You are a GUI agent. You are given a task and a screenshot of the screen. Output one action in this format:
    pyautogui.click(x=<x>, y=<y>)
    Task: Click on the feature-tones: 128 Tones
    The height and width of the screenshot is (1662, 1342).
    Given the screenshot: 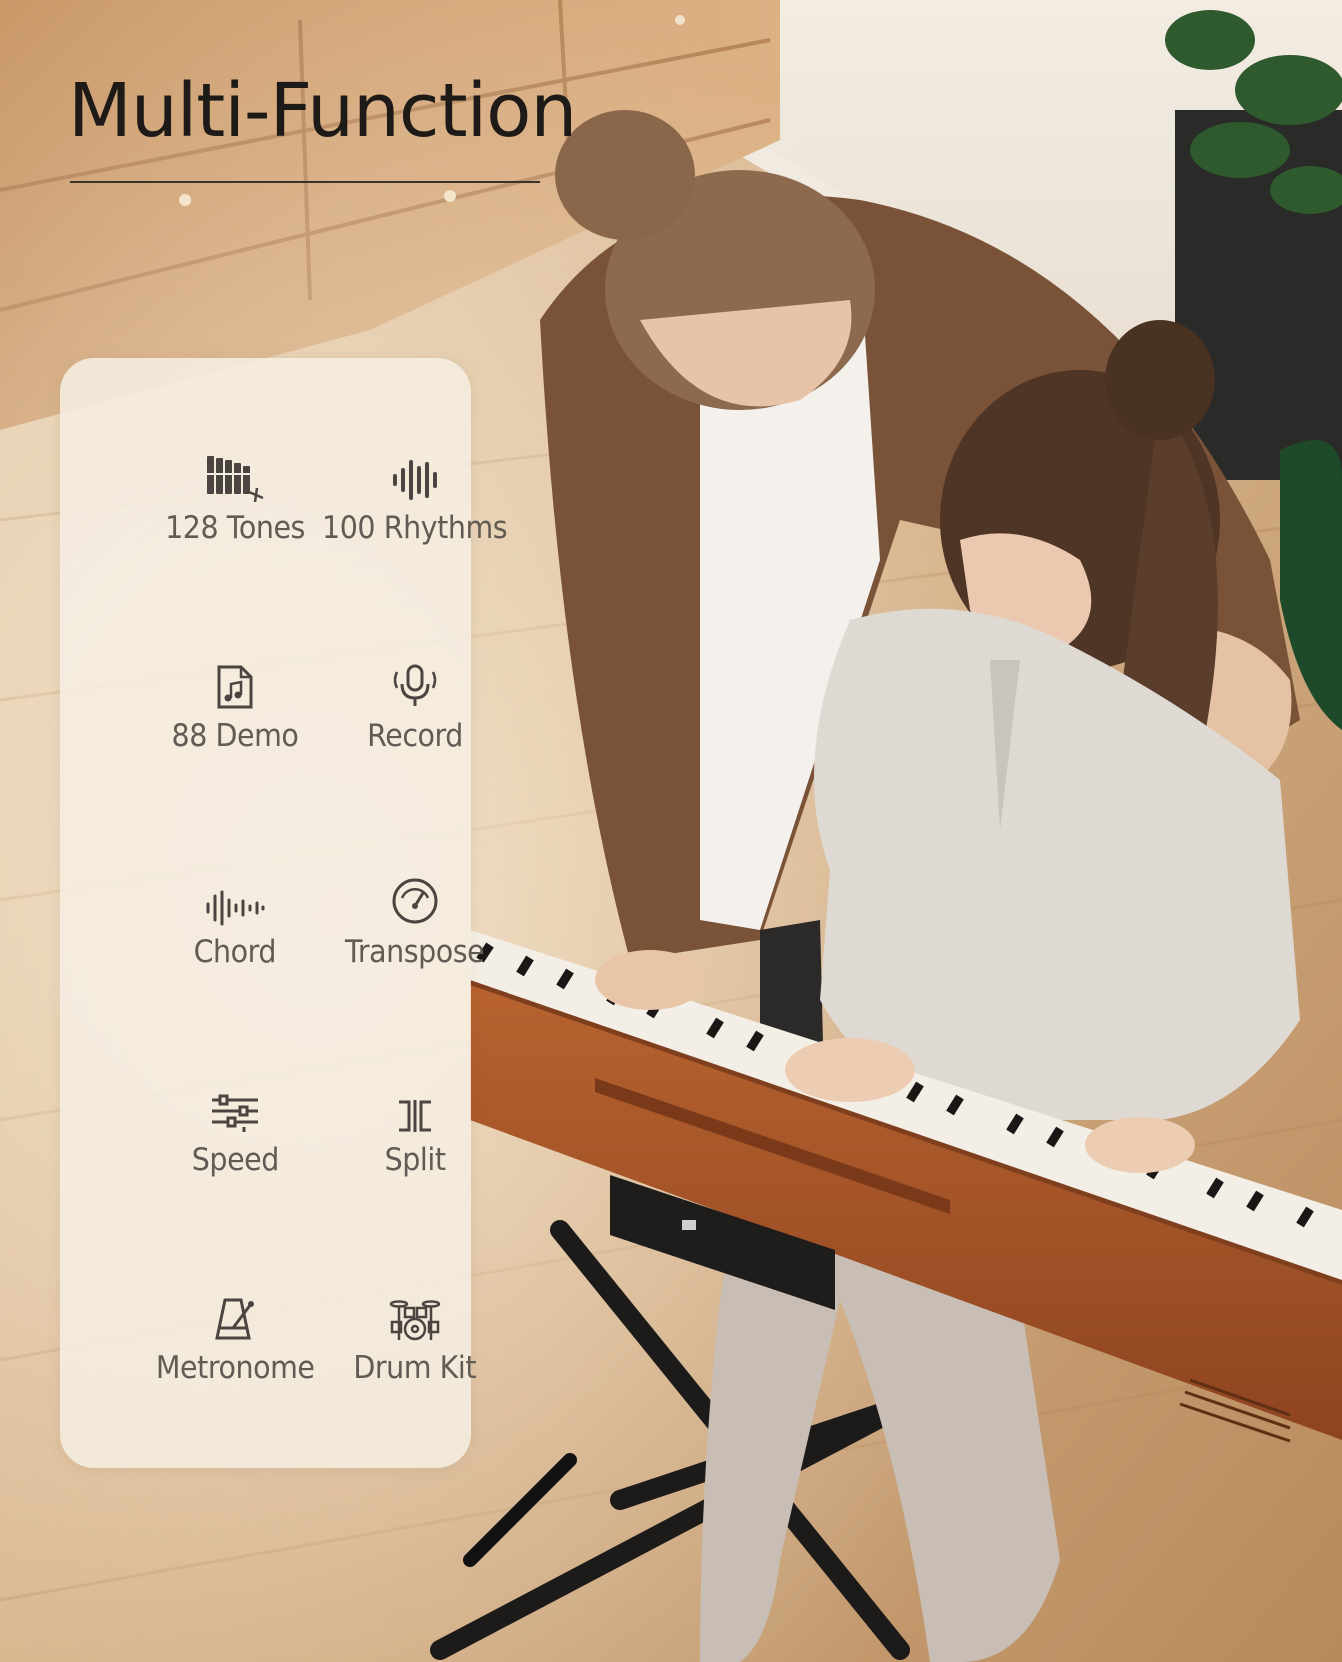 What is the action you would take?
    pyautogui.click(x=235, y=509)
    